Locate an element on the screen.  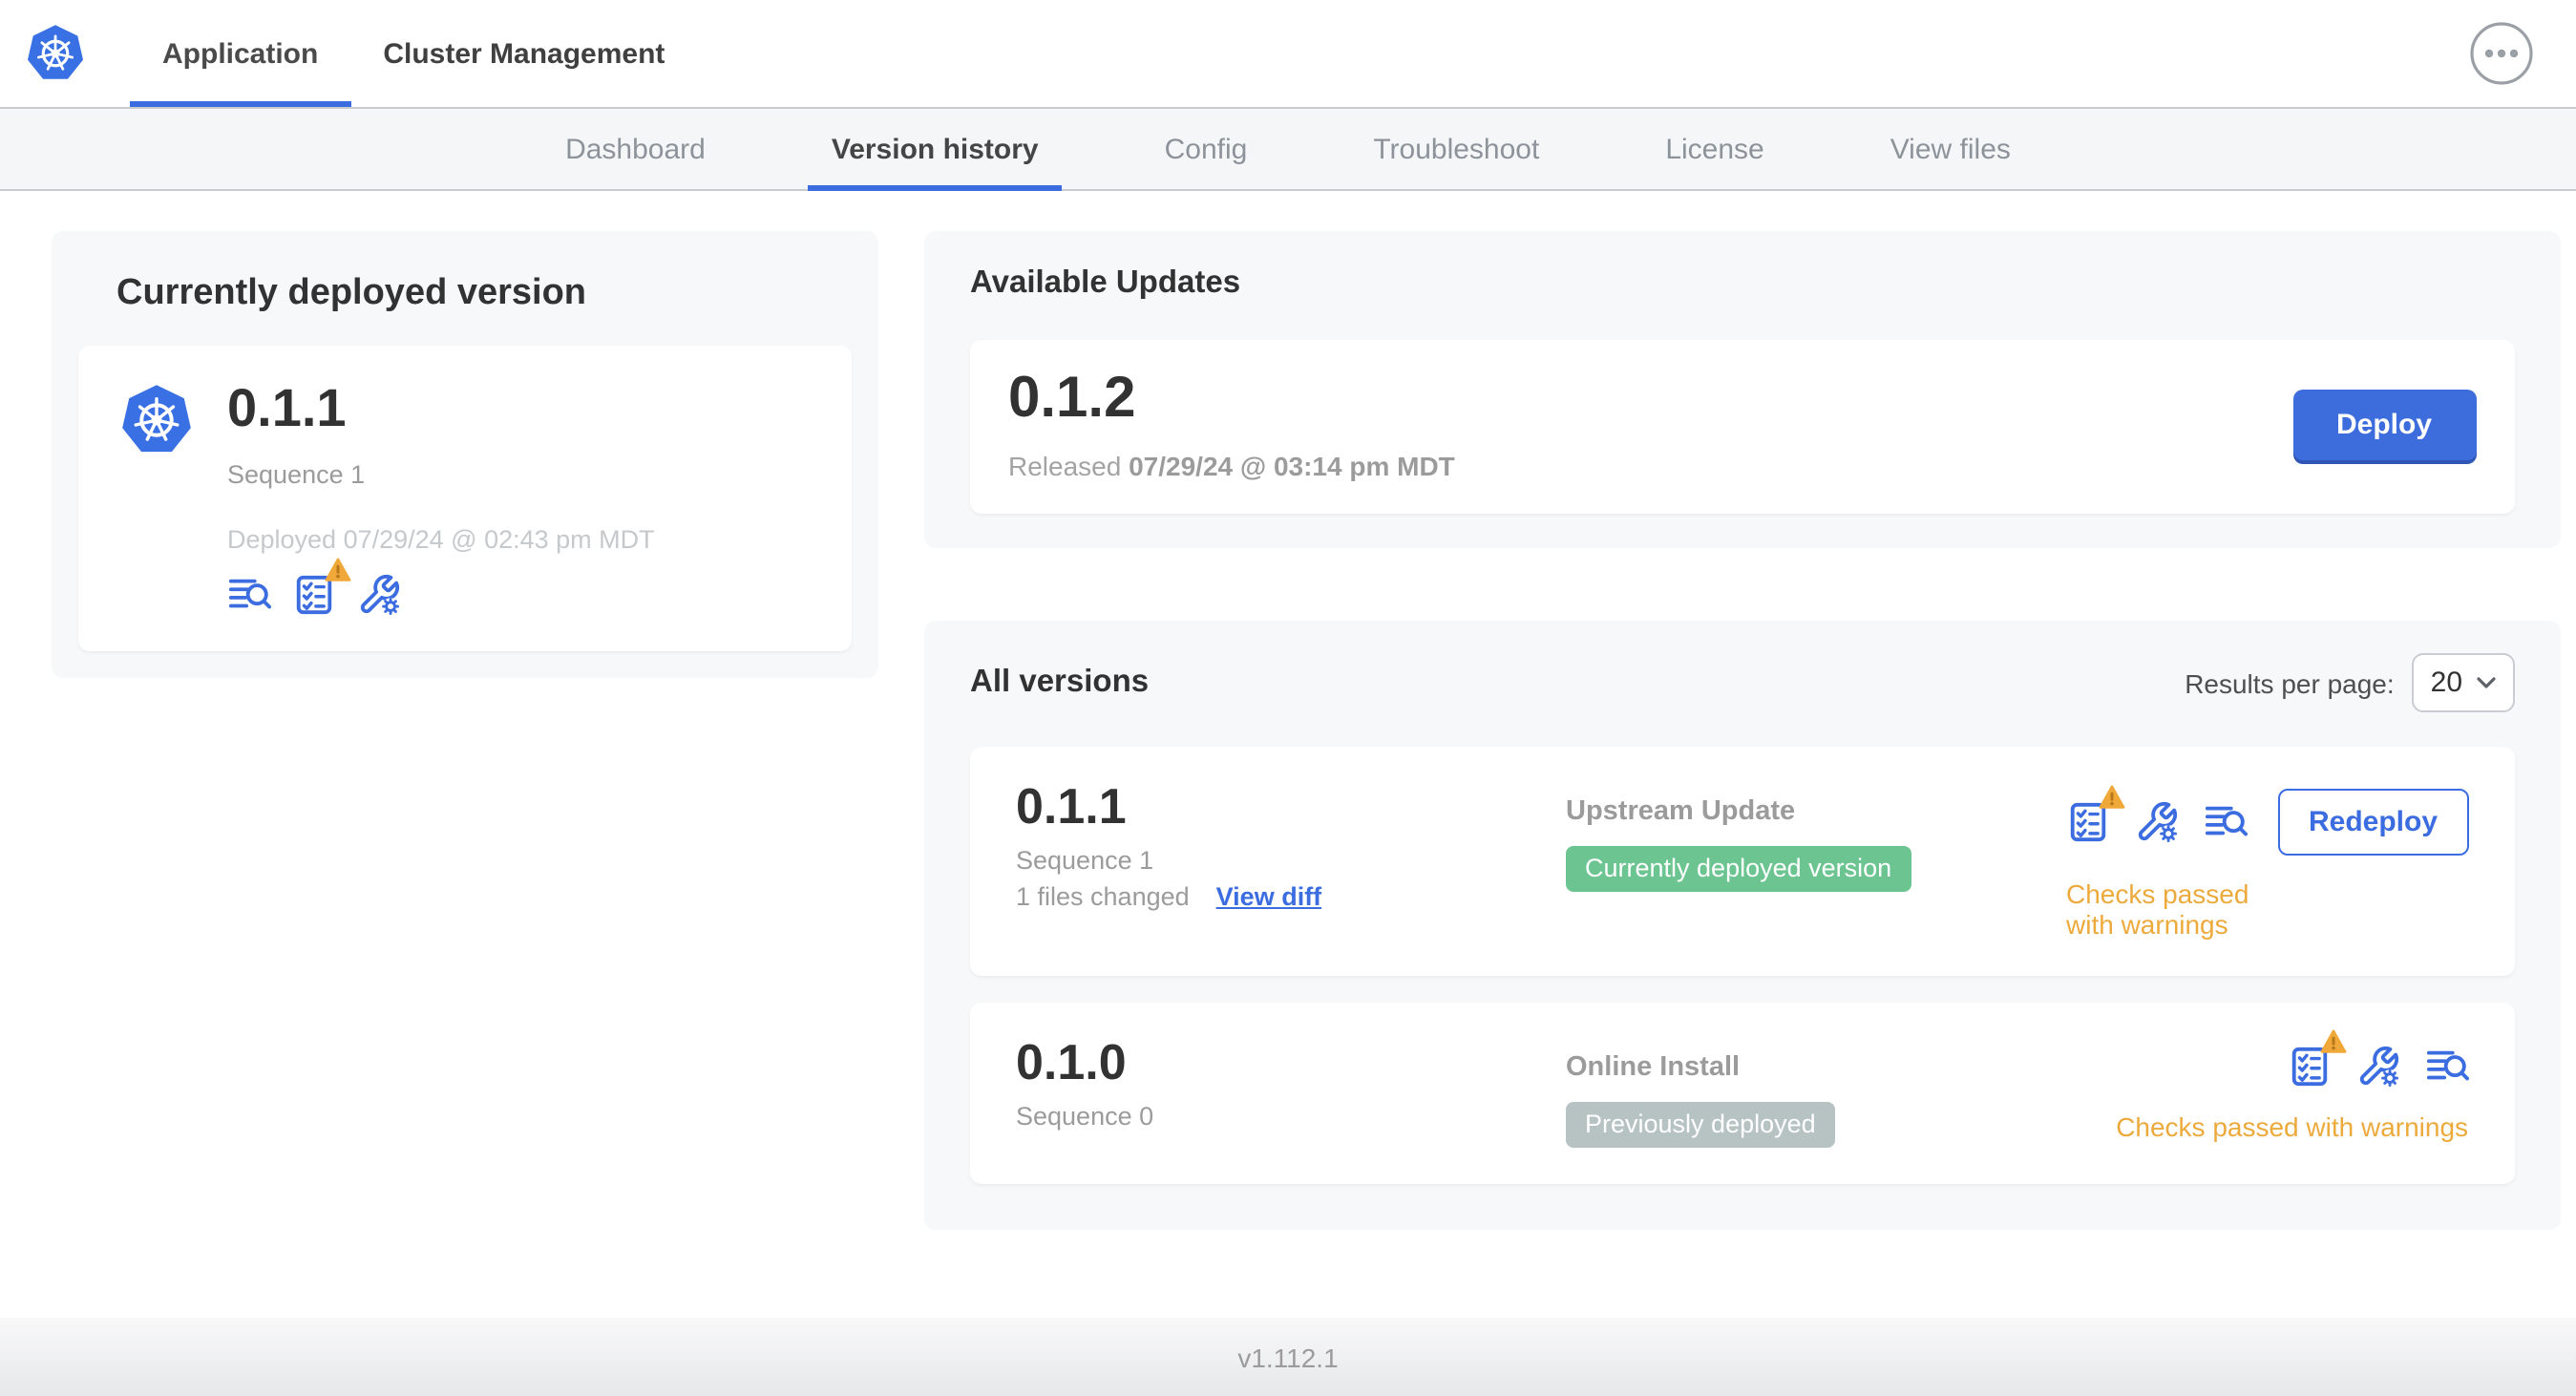
tab-application-label: Application is located at coordinates (240, 53).